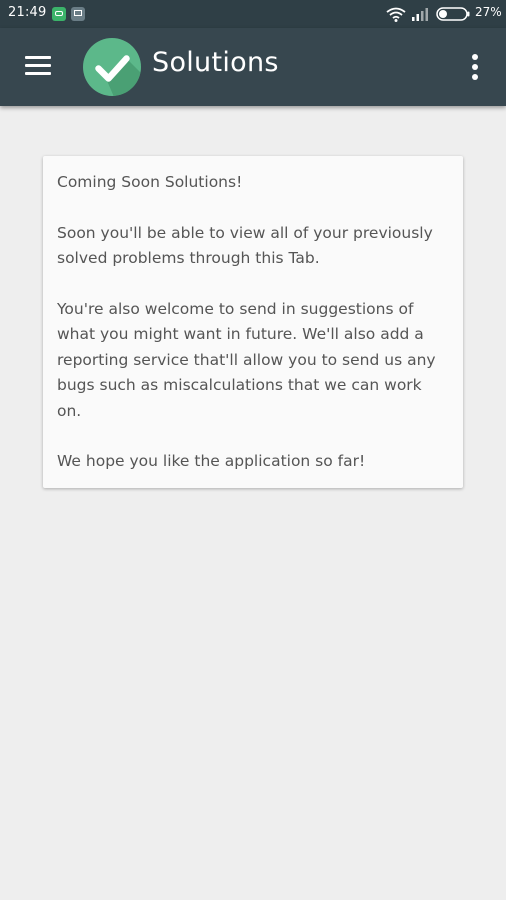  I want to click on status-bar: 21:49 27%, so click(253, 14).